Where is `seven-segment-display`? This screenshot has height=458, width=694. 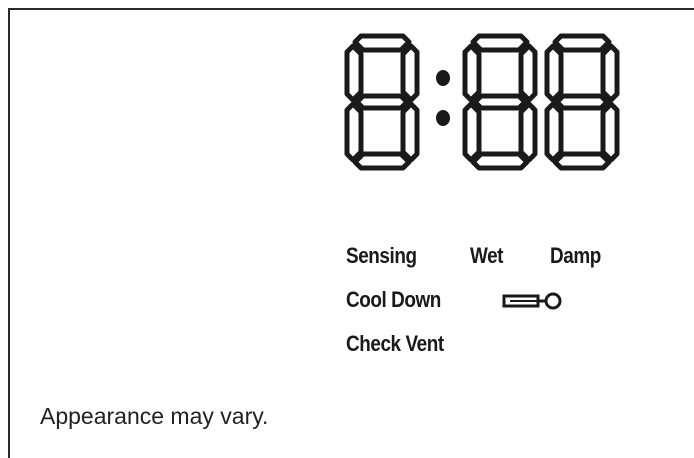
seven-segment-display is located at coordinates (482, 102).